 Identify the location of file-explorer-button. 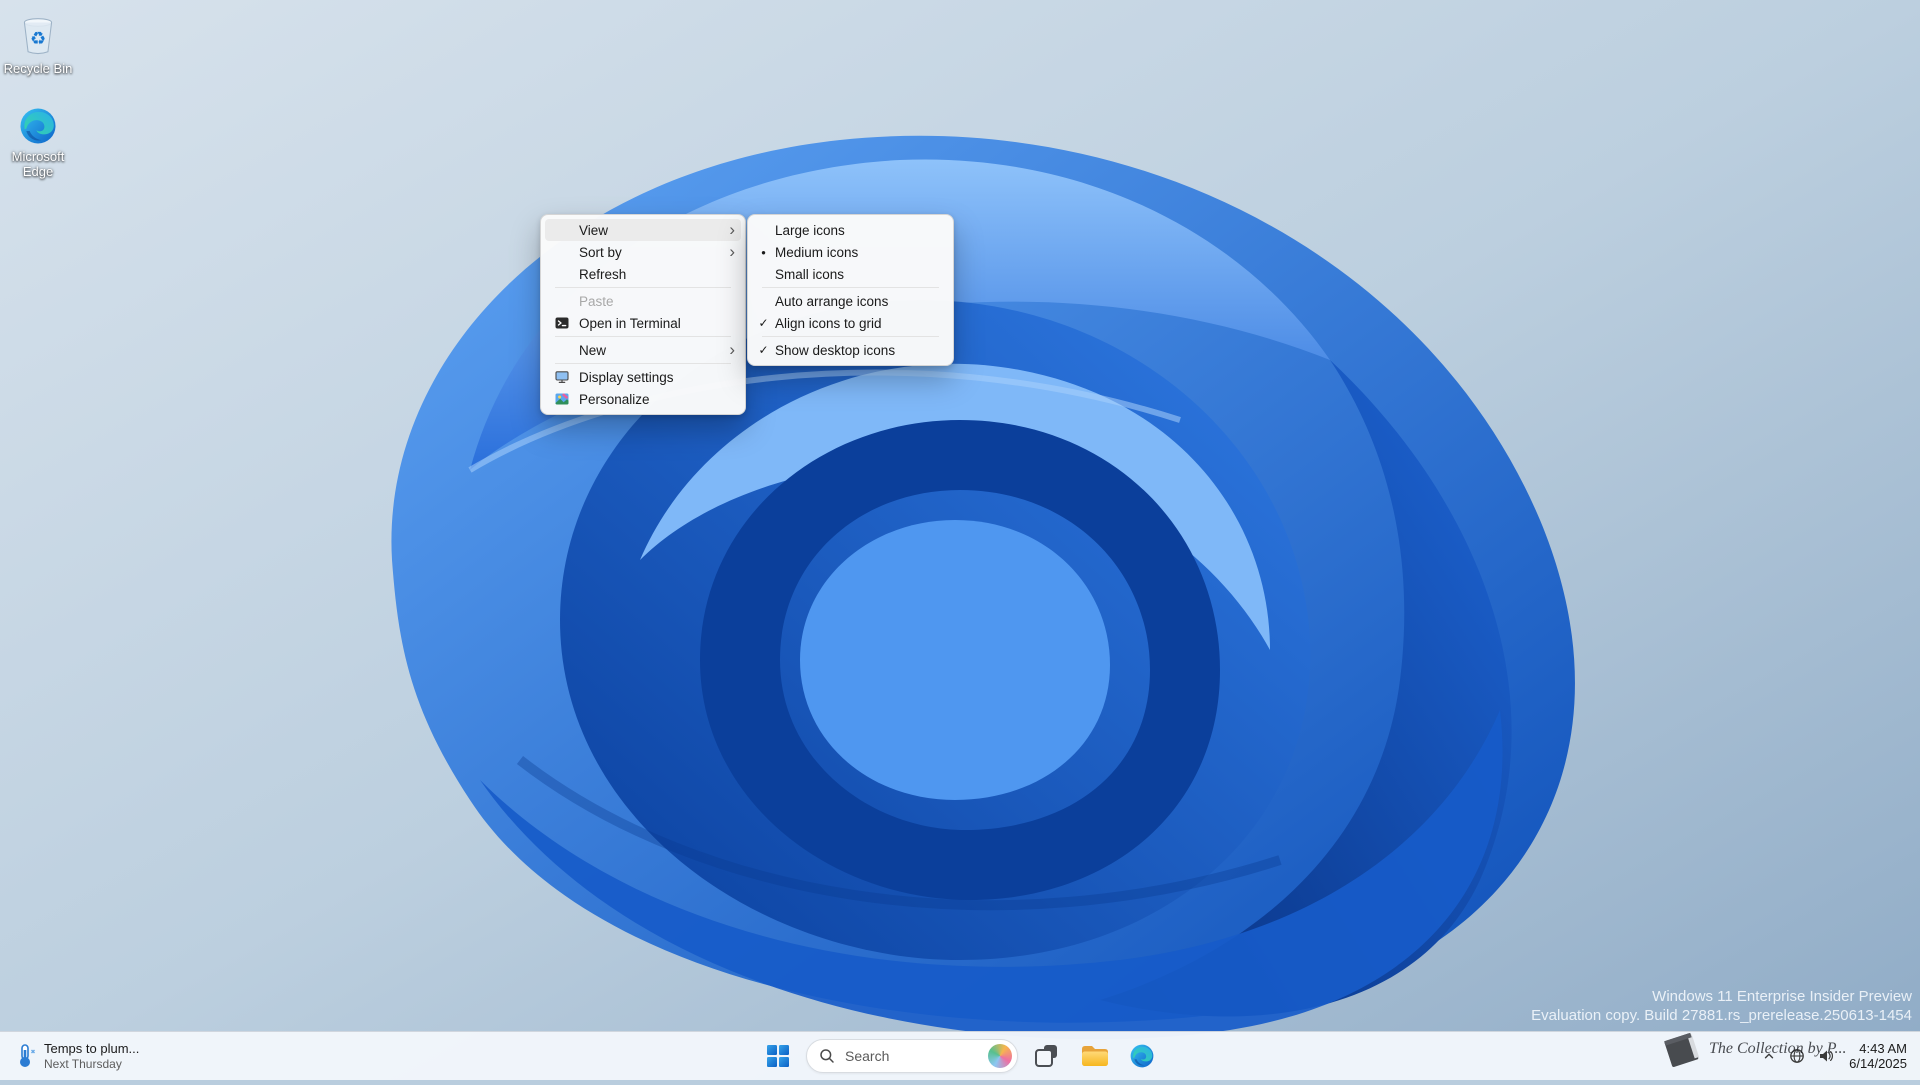
(1094, 1056).